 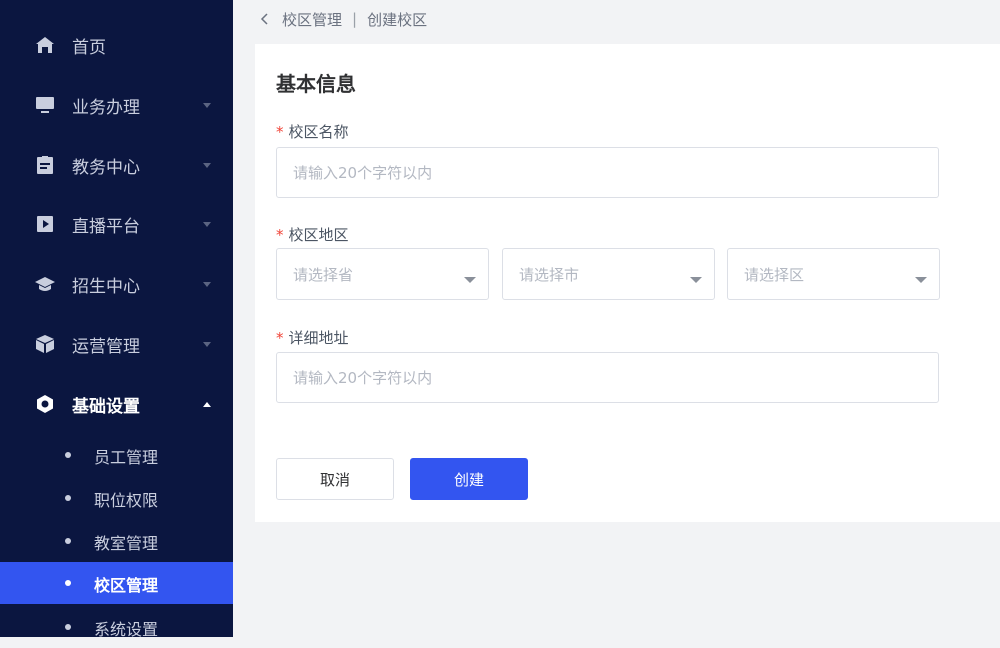 I want to click on campus-name-label-text: 校区名称, so click(x=318, y=132).